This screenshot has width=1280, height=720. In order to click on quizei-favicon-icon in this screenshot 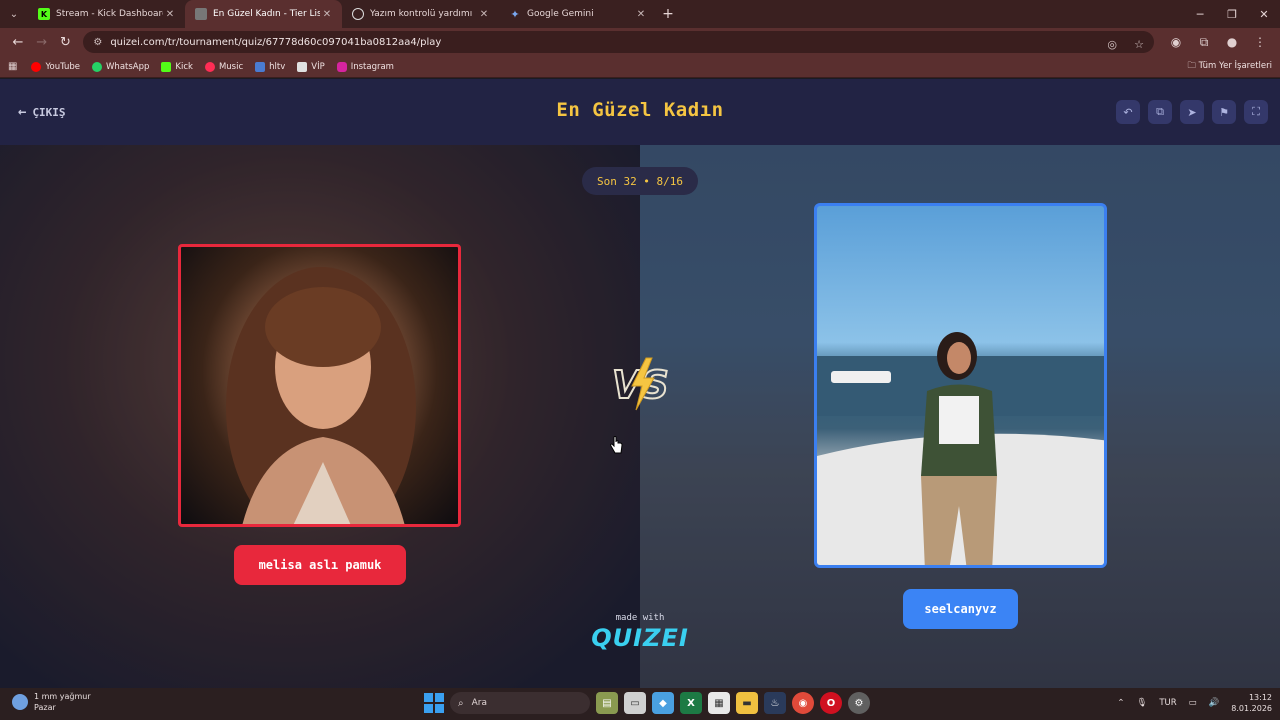, I will do `click(201, 14)`.